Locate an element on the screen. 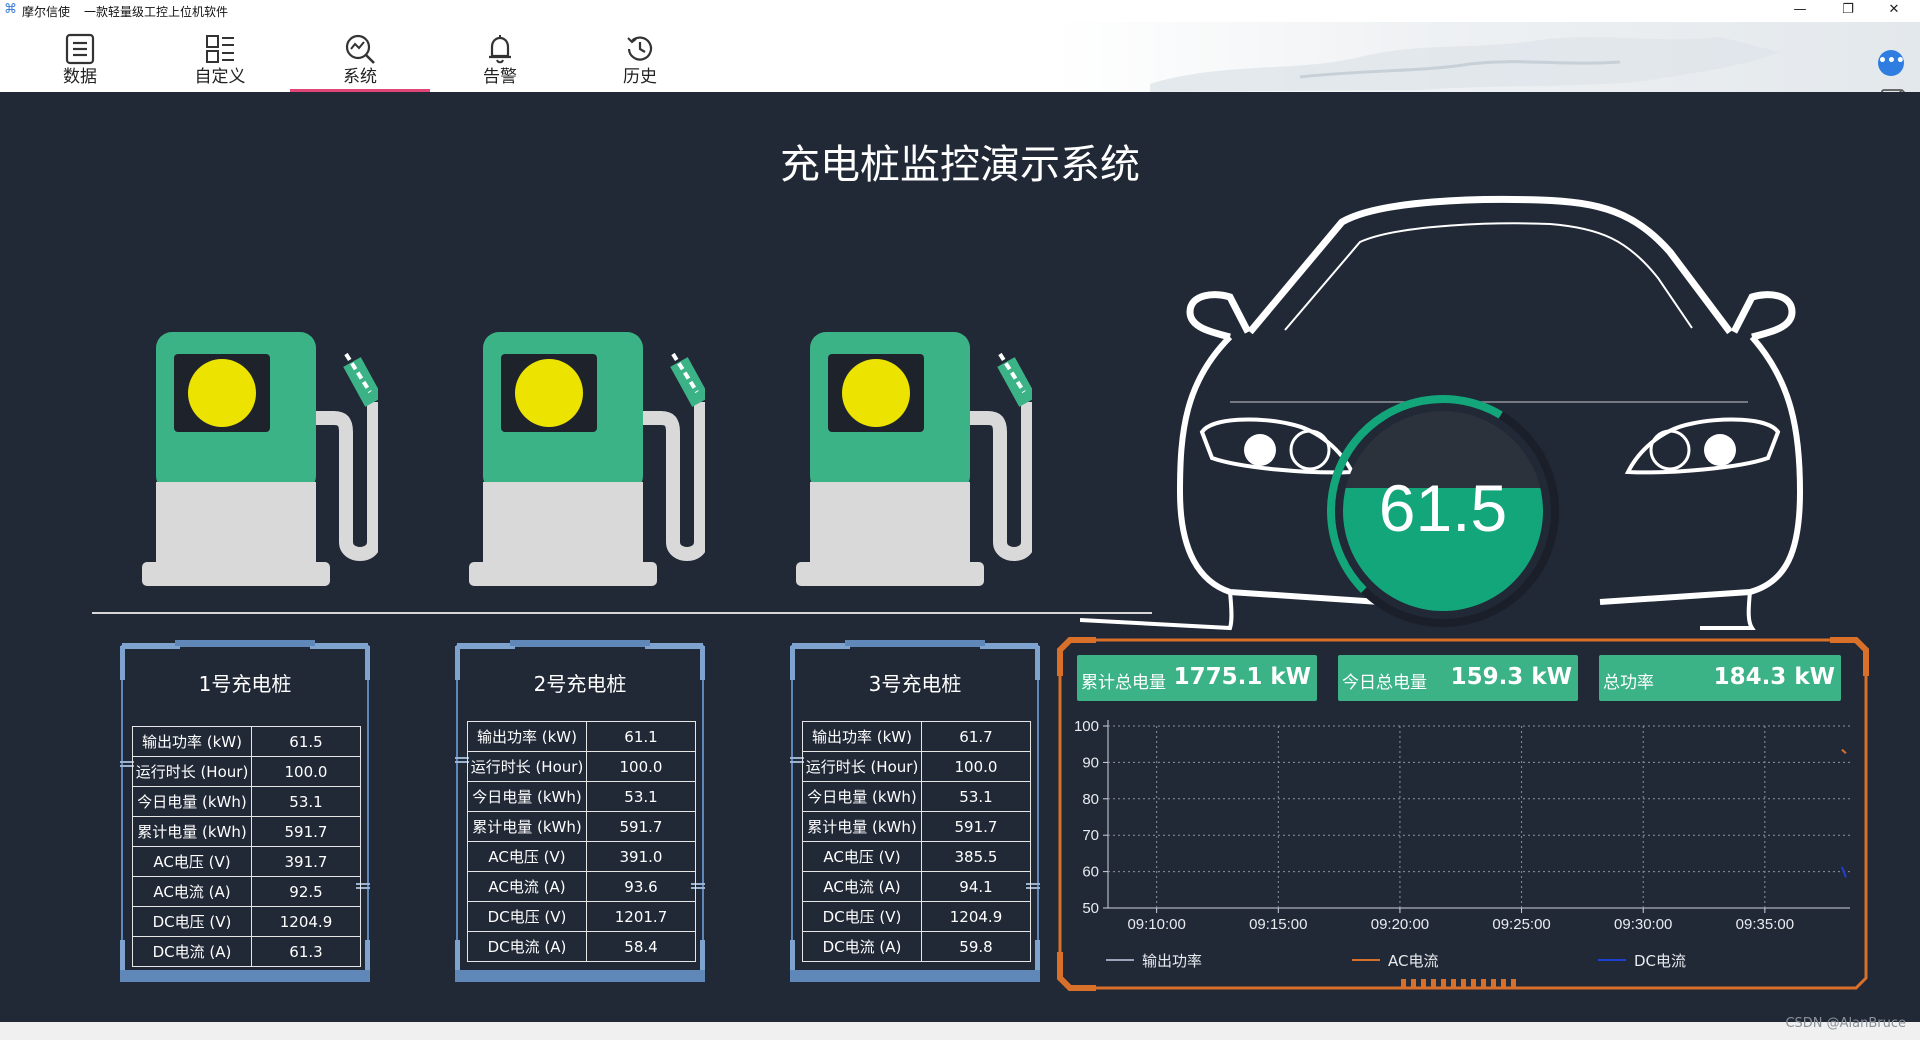 Image resolution: width=1920 pixels, height=1040 pixels. analytics-icon is located at coordinates (360, 49).